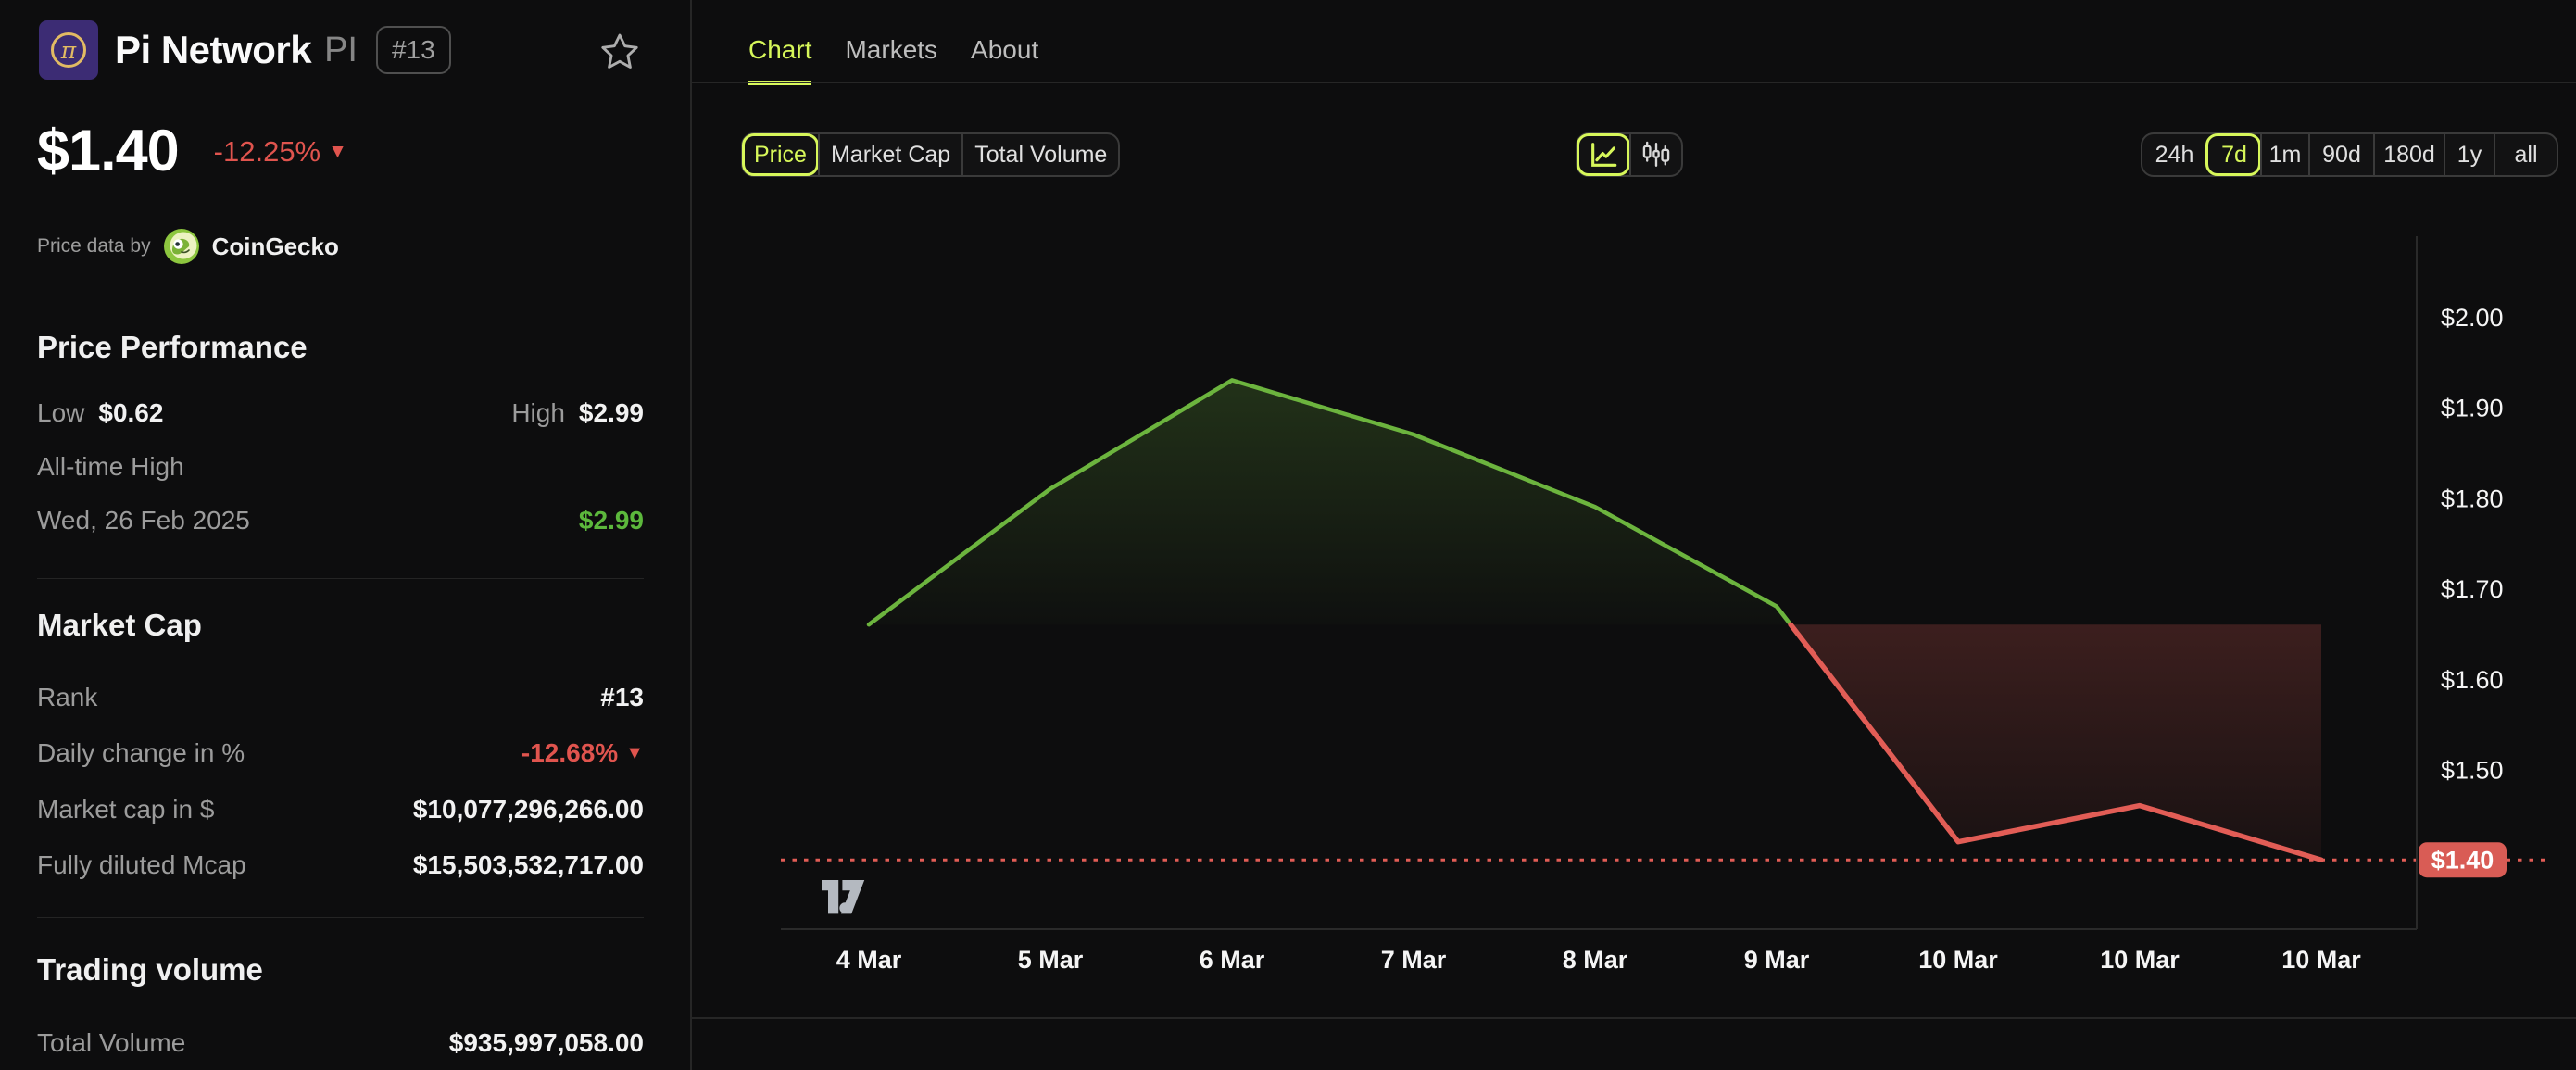 The width and height of the screenshot is (2576, 1070). Describe the element at coordinates (1004, 60) in the screenshot. I see `tab-about: About` at that location.